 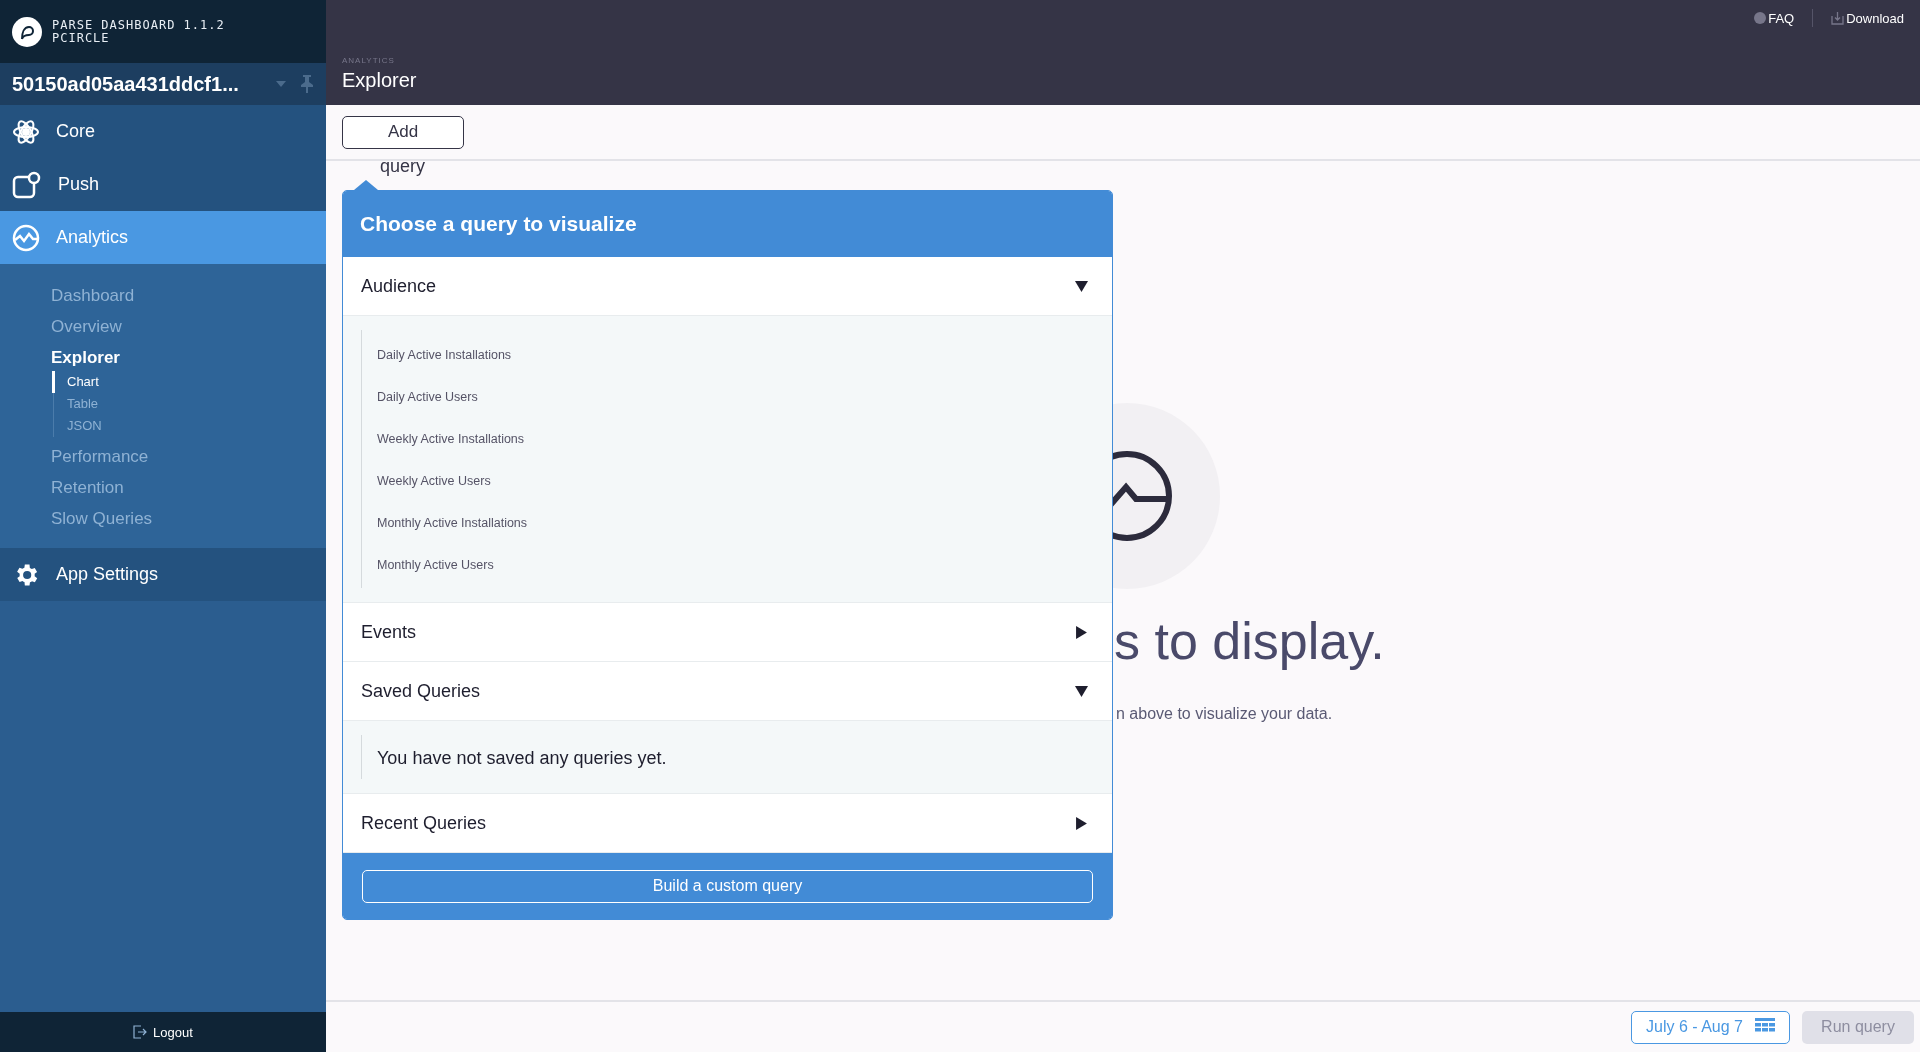 What do you see at coordinates (403, 166) in the screenshot?
I see `add-button-overflow-text: query` at bounding box center [403, 166].